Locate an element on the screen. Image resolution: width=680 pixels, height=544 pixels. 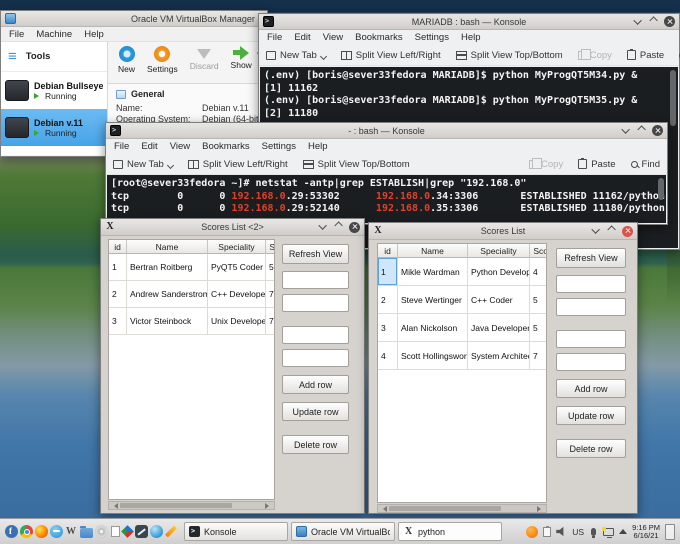
messenger-icon is located at coordinates (56, 531).